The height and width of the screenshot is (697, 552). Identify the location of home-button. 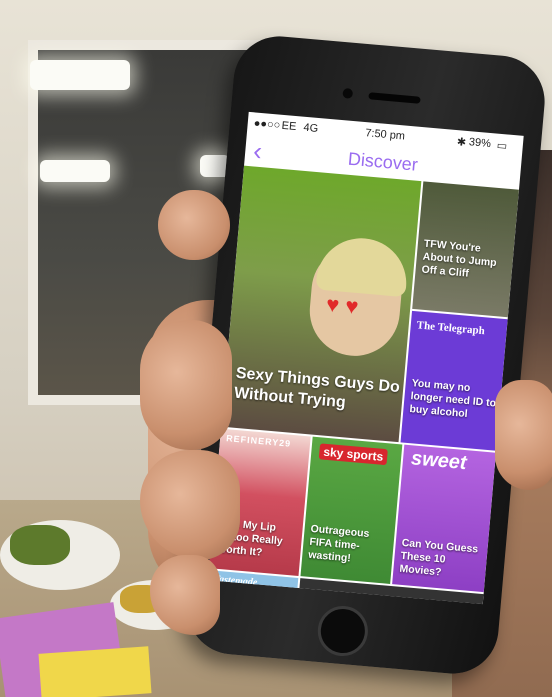
(342, 631).